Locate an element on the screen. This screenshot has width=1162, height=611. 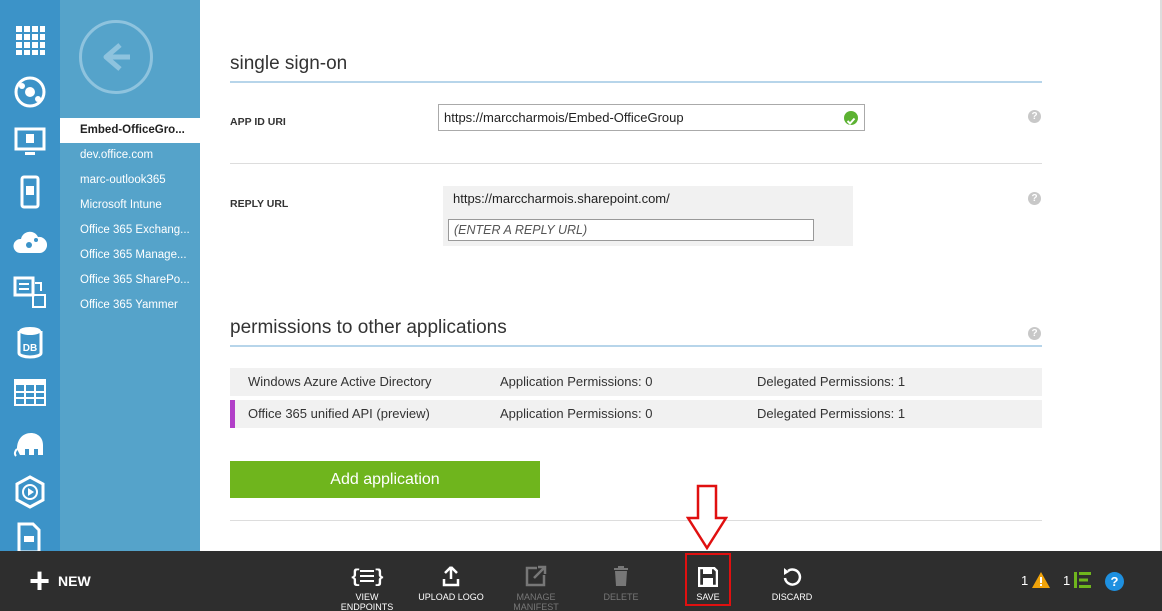
trash-icon is located at coordinates (621, 574).